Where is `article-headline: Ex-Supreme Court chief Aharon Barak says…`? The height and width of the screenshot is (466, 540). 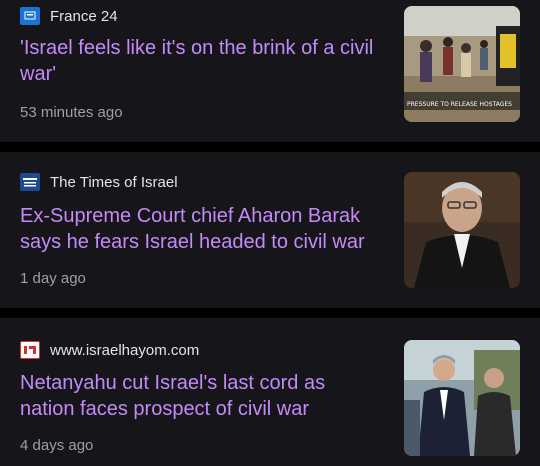
article-headline: Ex-Supreme Court chief Aharon Barak says… is located at coordinates (200, 229).